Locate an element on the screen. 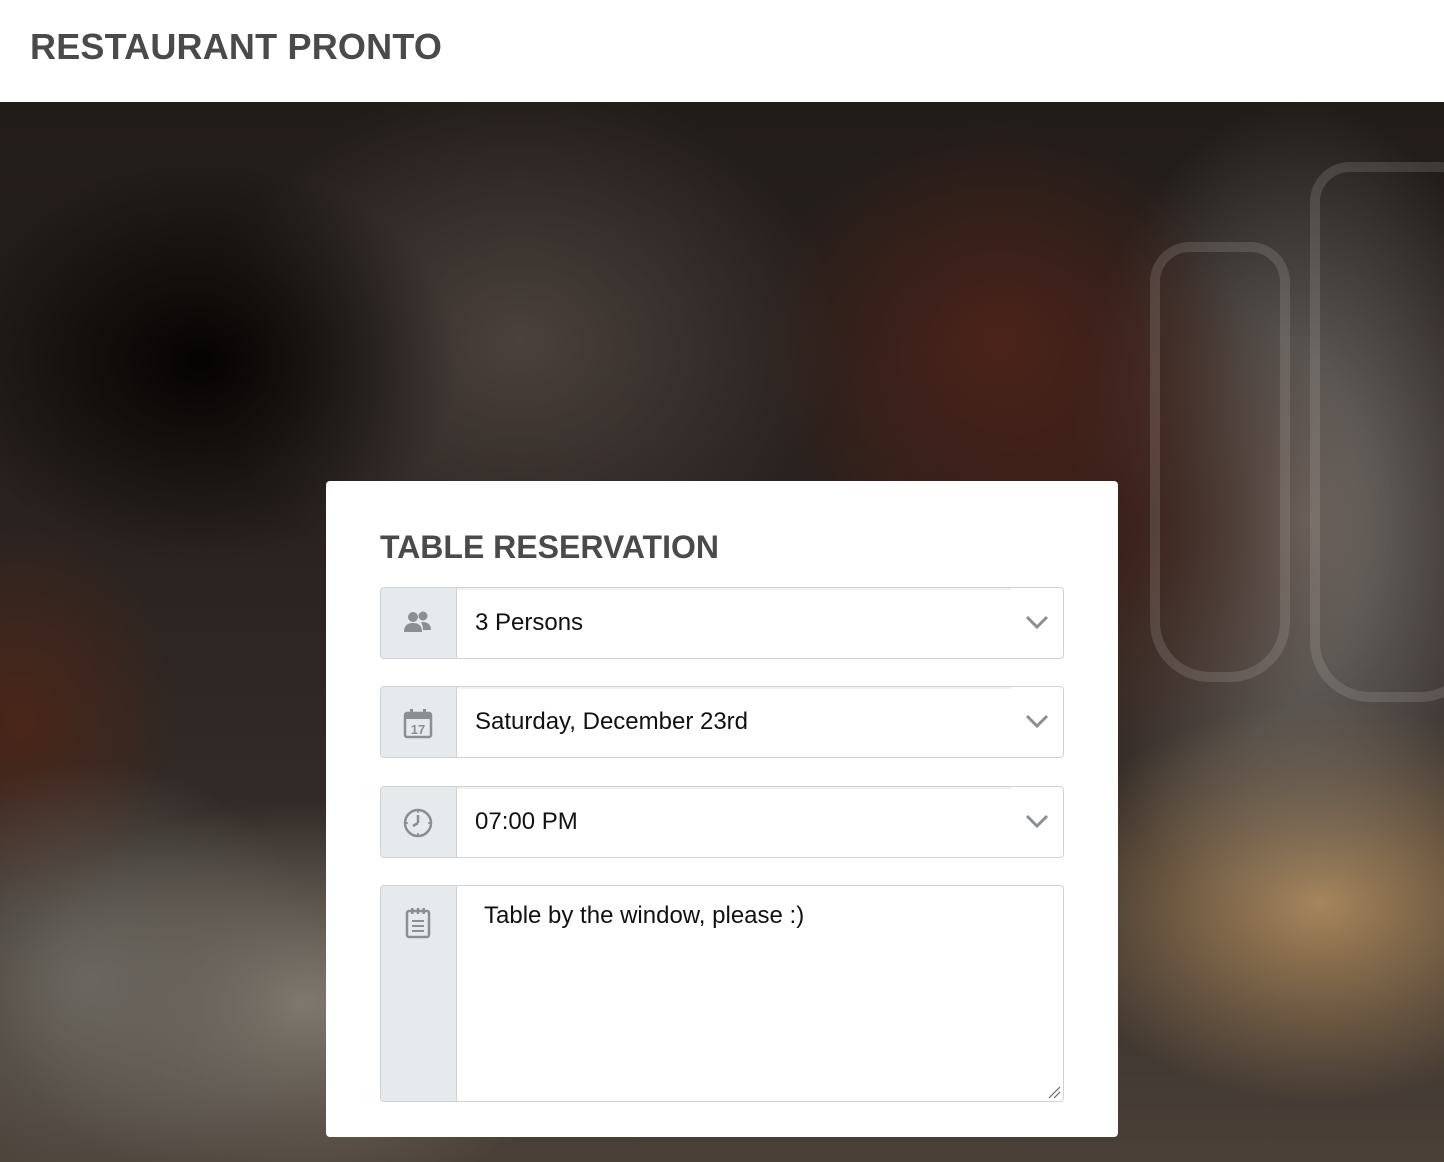  notes-textarea: Table by the window, please :) is located at coordinates (722, 993).